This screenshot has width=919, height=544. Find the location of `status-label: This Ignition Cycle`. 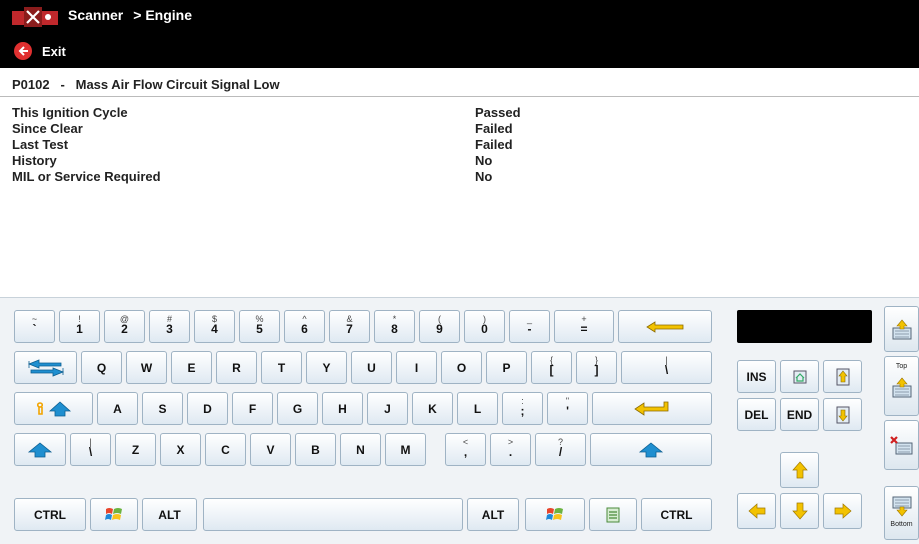

status-label: This Ignition Cycle is located at coordinates (70, 112).